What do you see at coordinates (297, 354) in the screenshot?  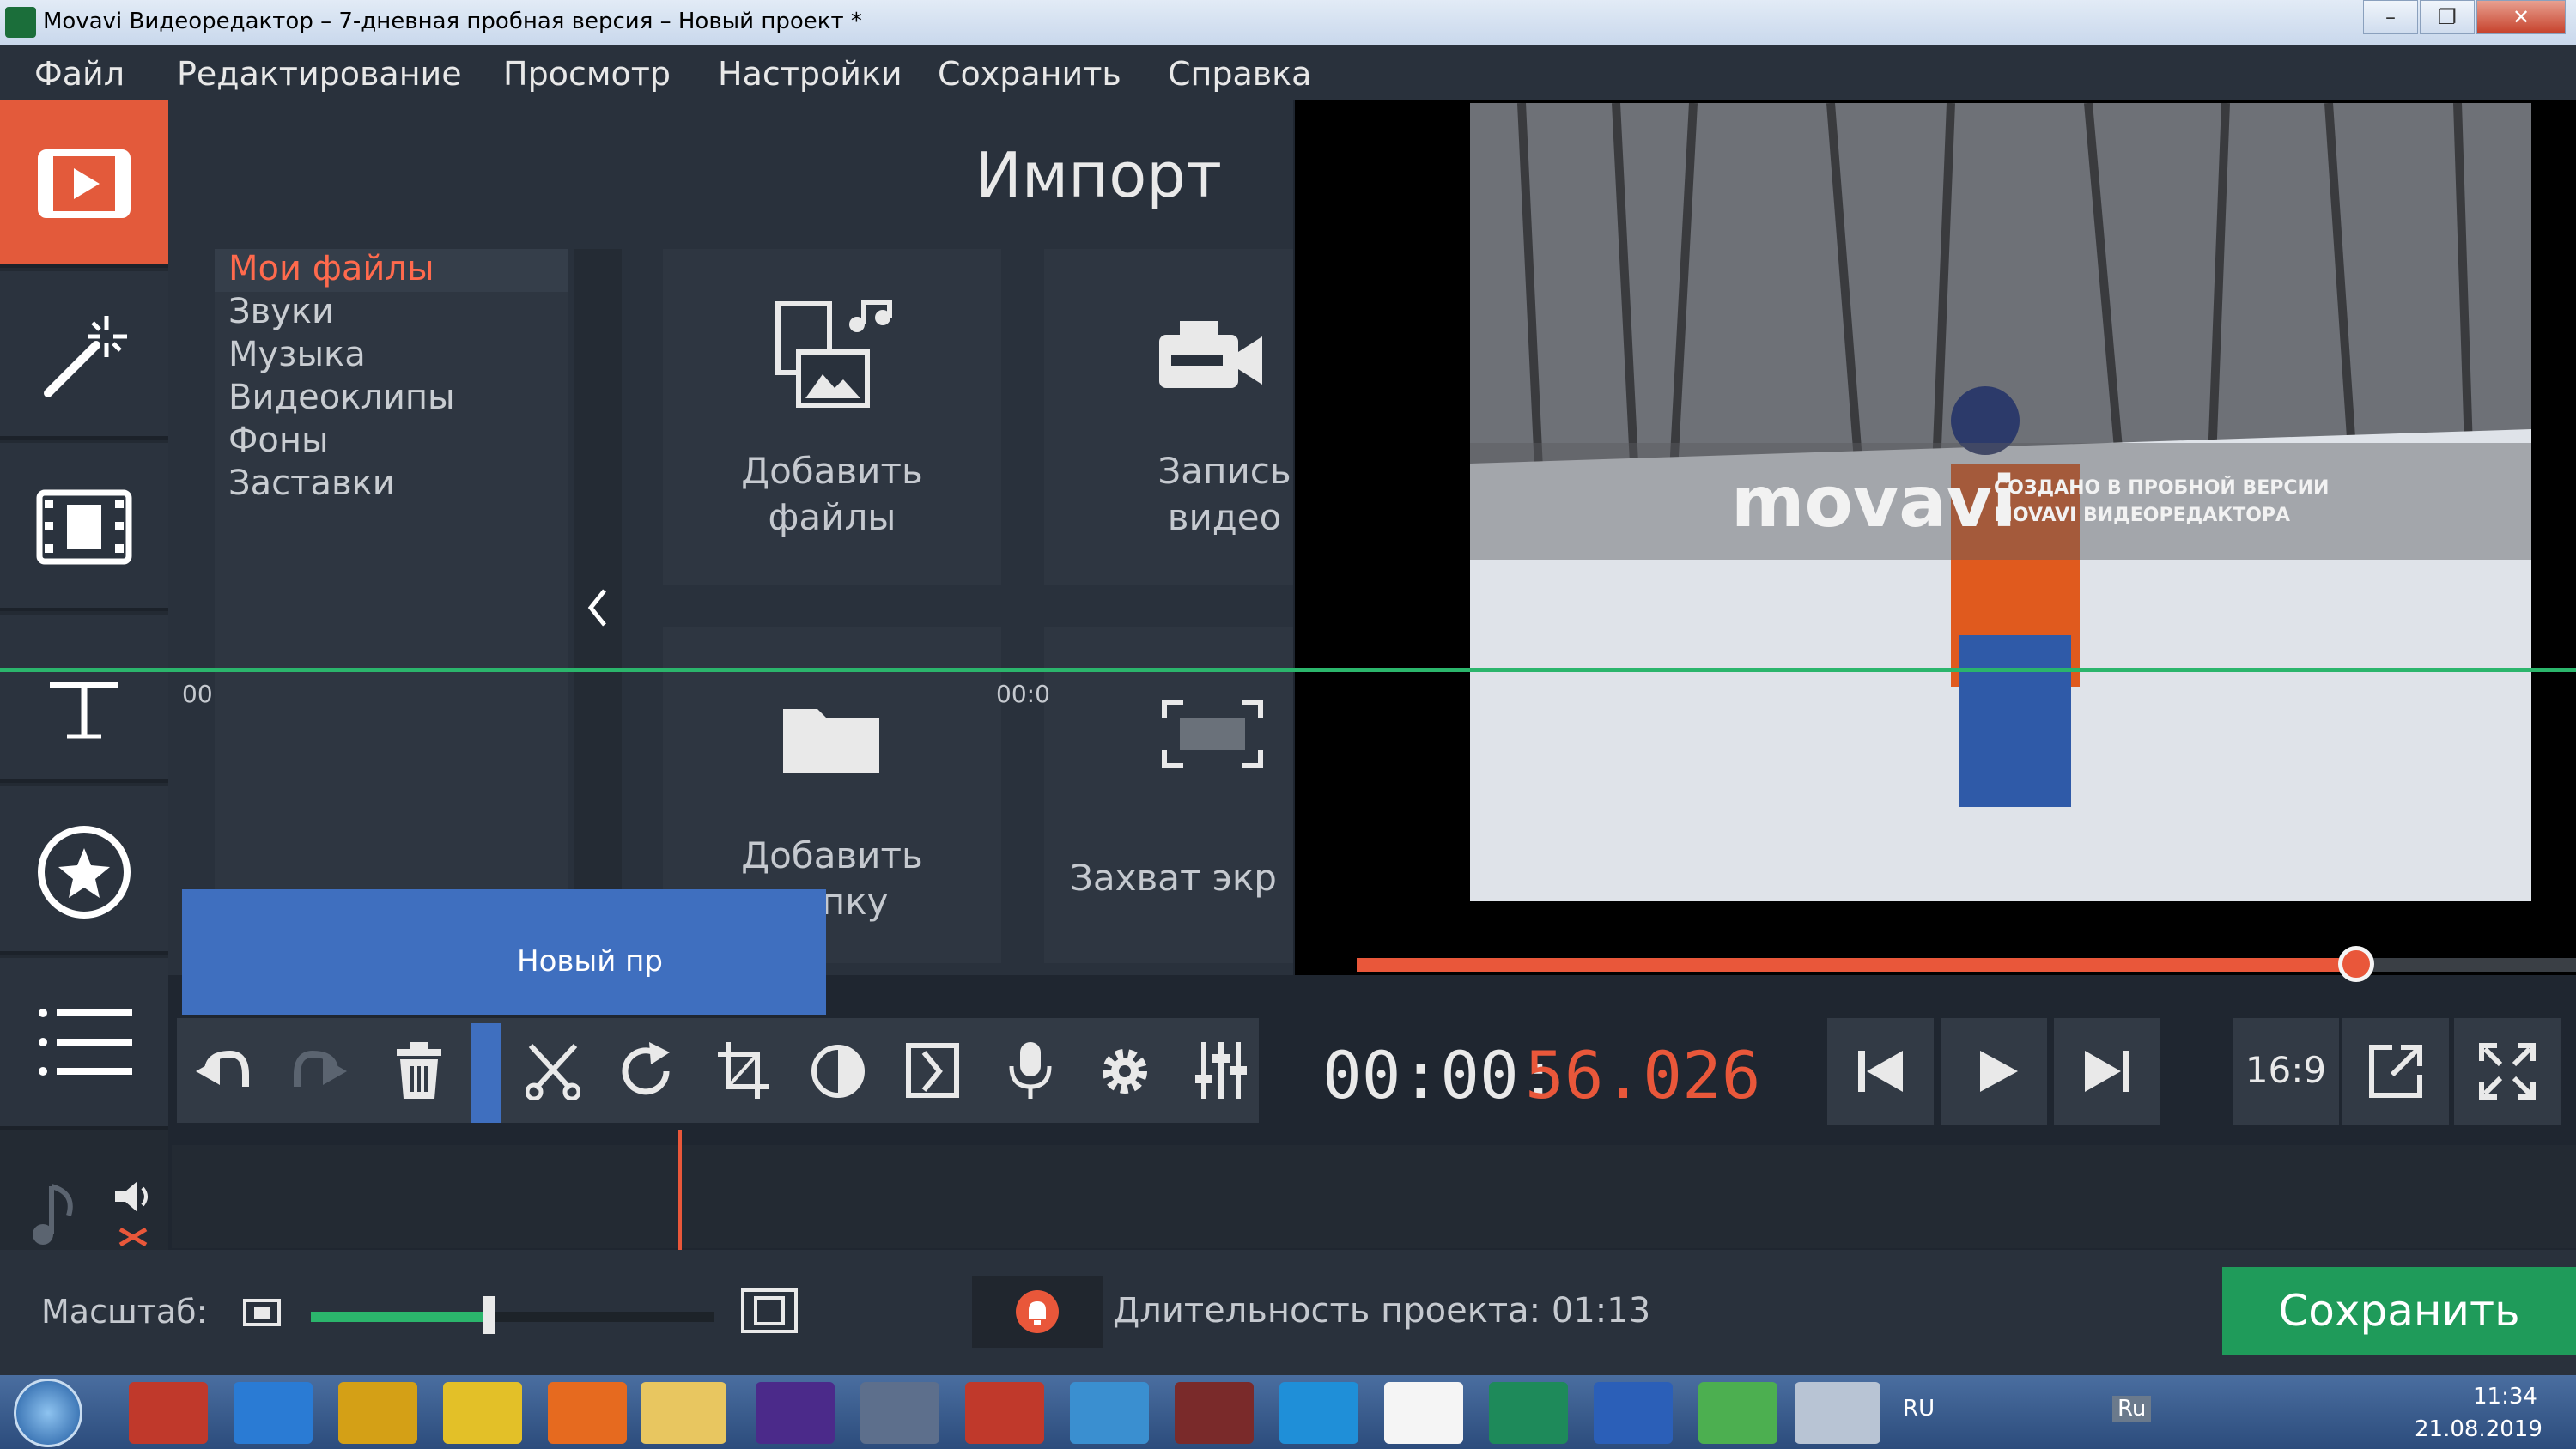 I see `category-music: Музыка` at bounding box center [297, 354].